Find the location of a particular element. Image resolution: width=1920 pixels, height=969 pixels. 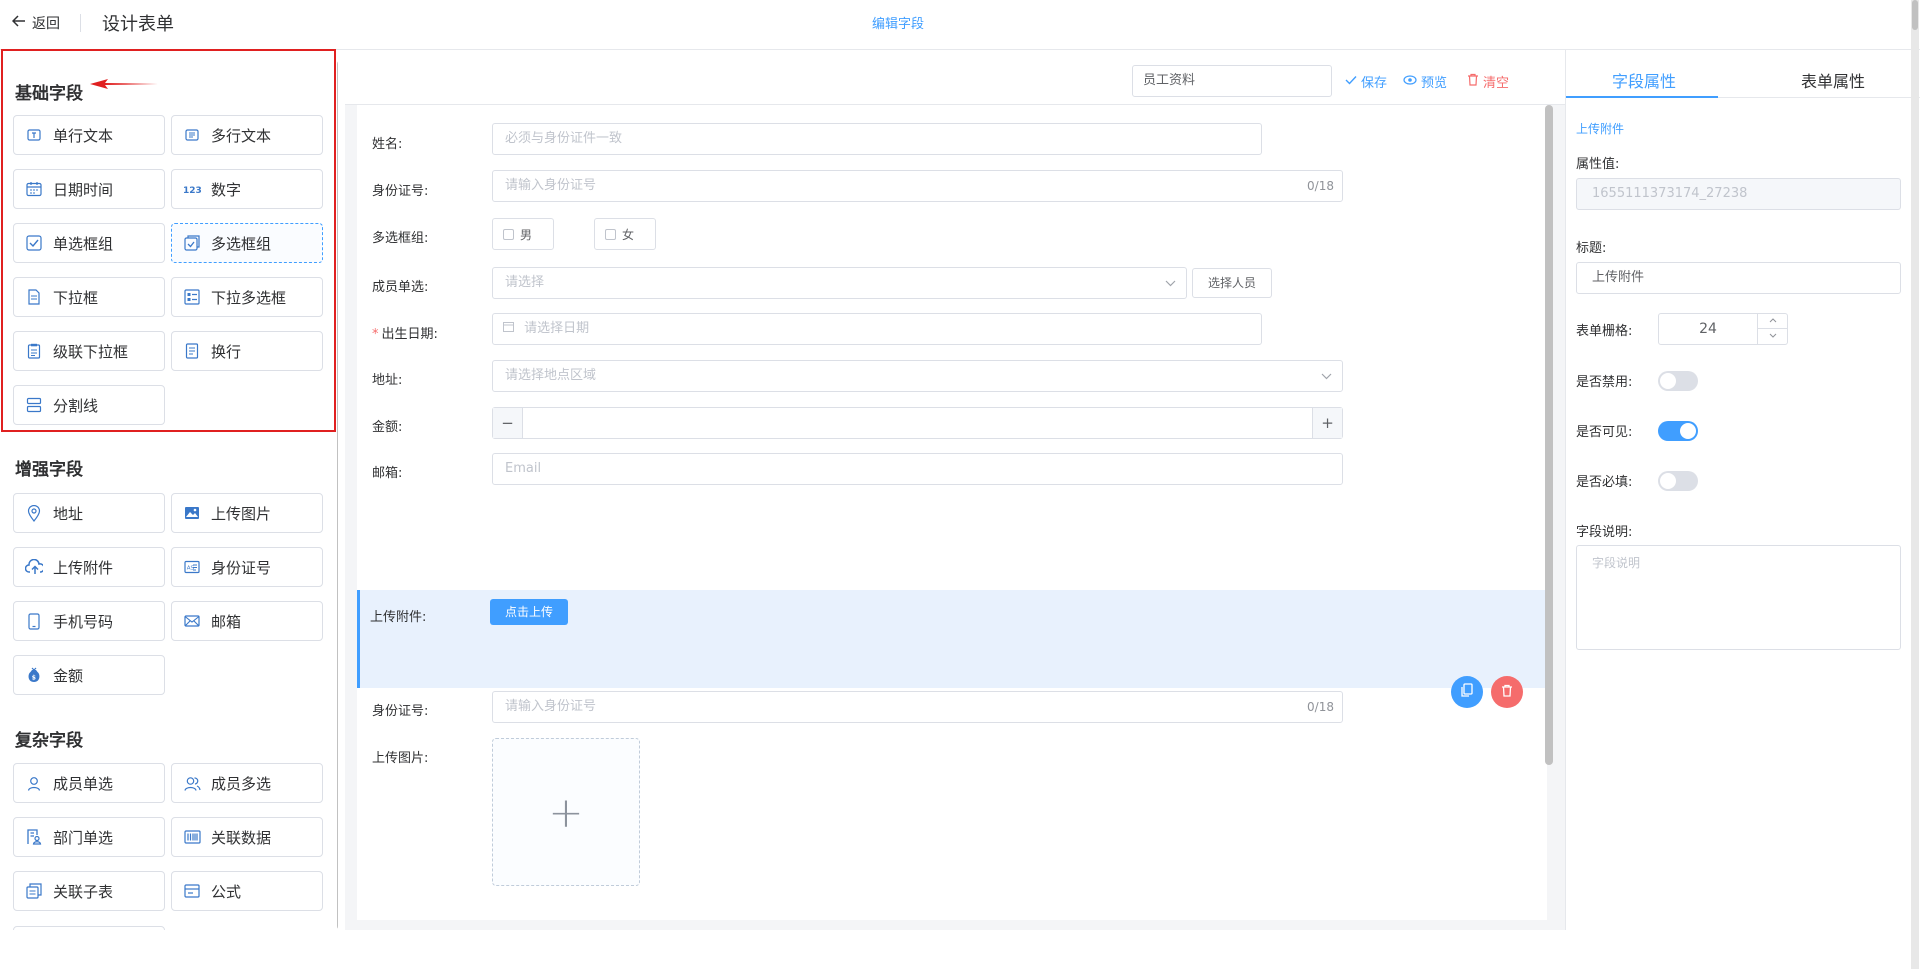

palette-item-users: 成员多选 is located at coordinates (247, 783).